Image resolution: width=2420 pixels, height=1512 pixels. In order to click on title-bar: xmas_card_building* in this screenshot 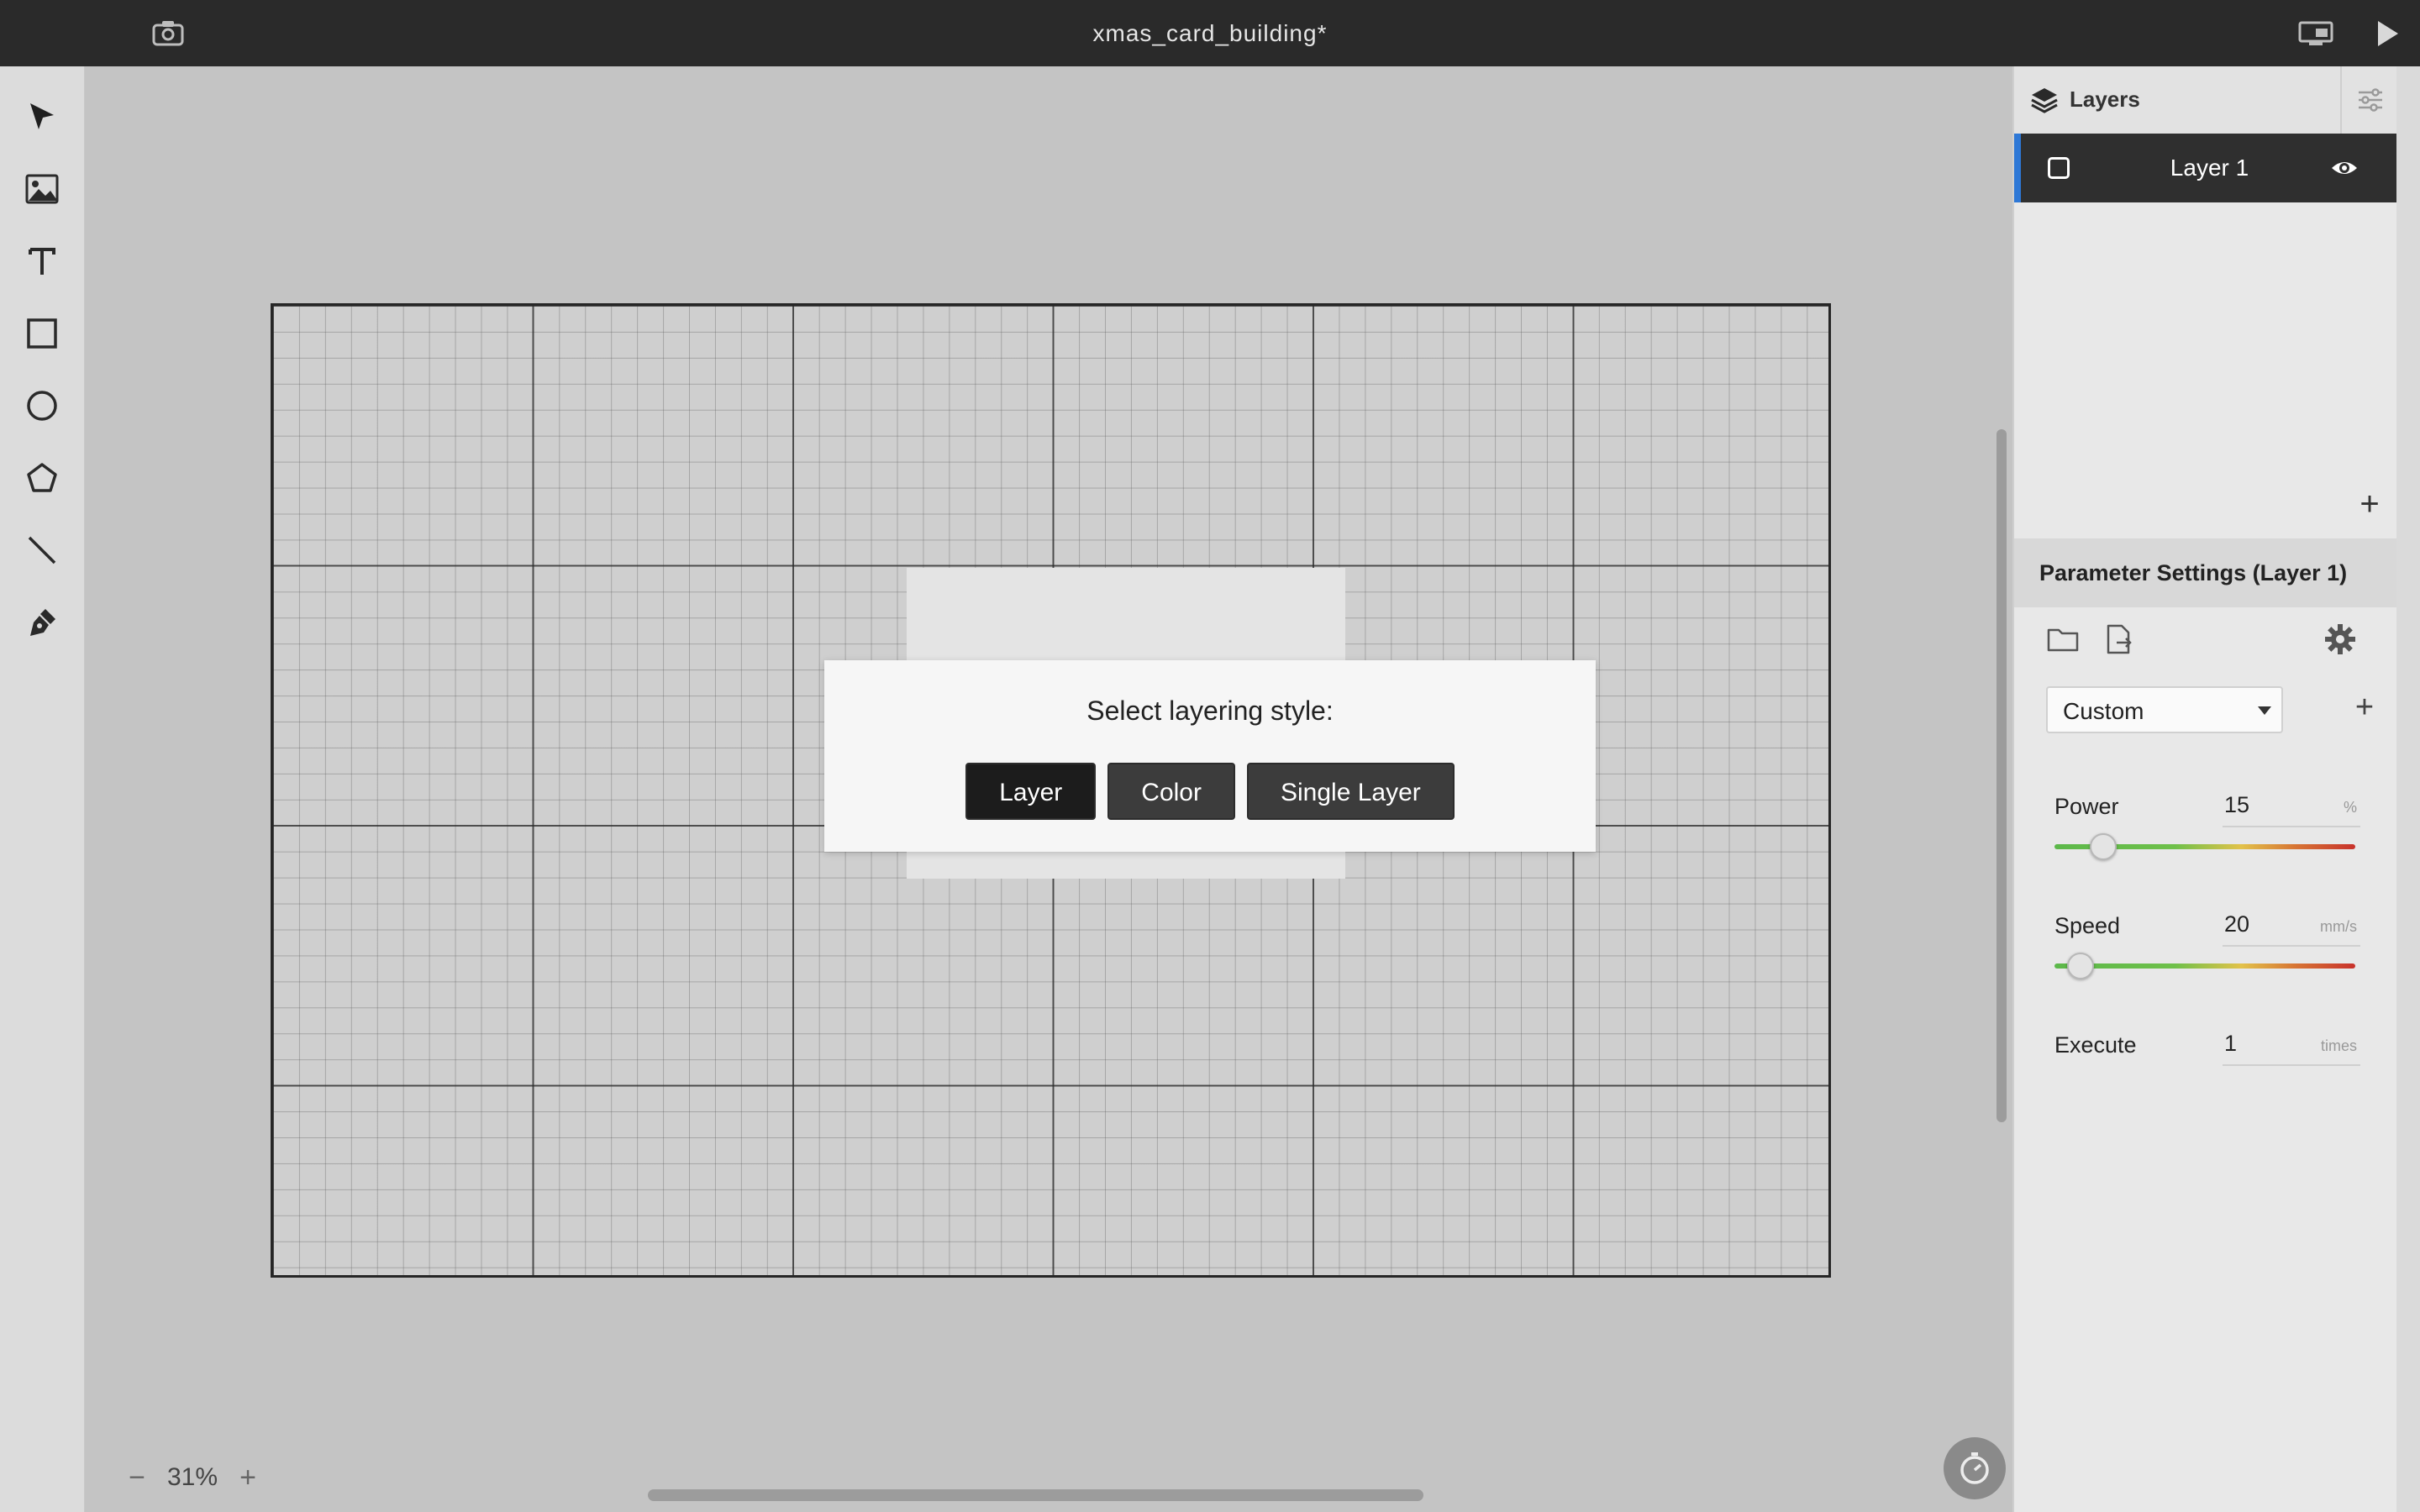, I will do `click(1210, 33)`.